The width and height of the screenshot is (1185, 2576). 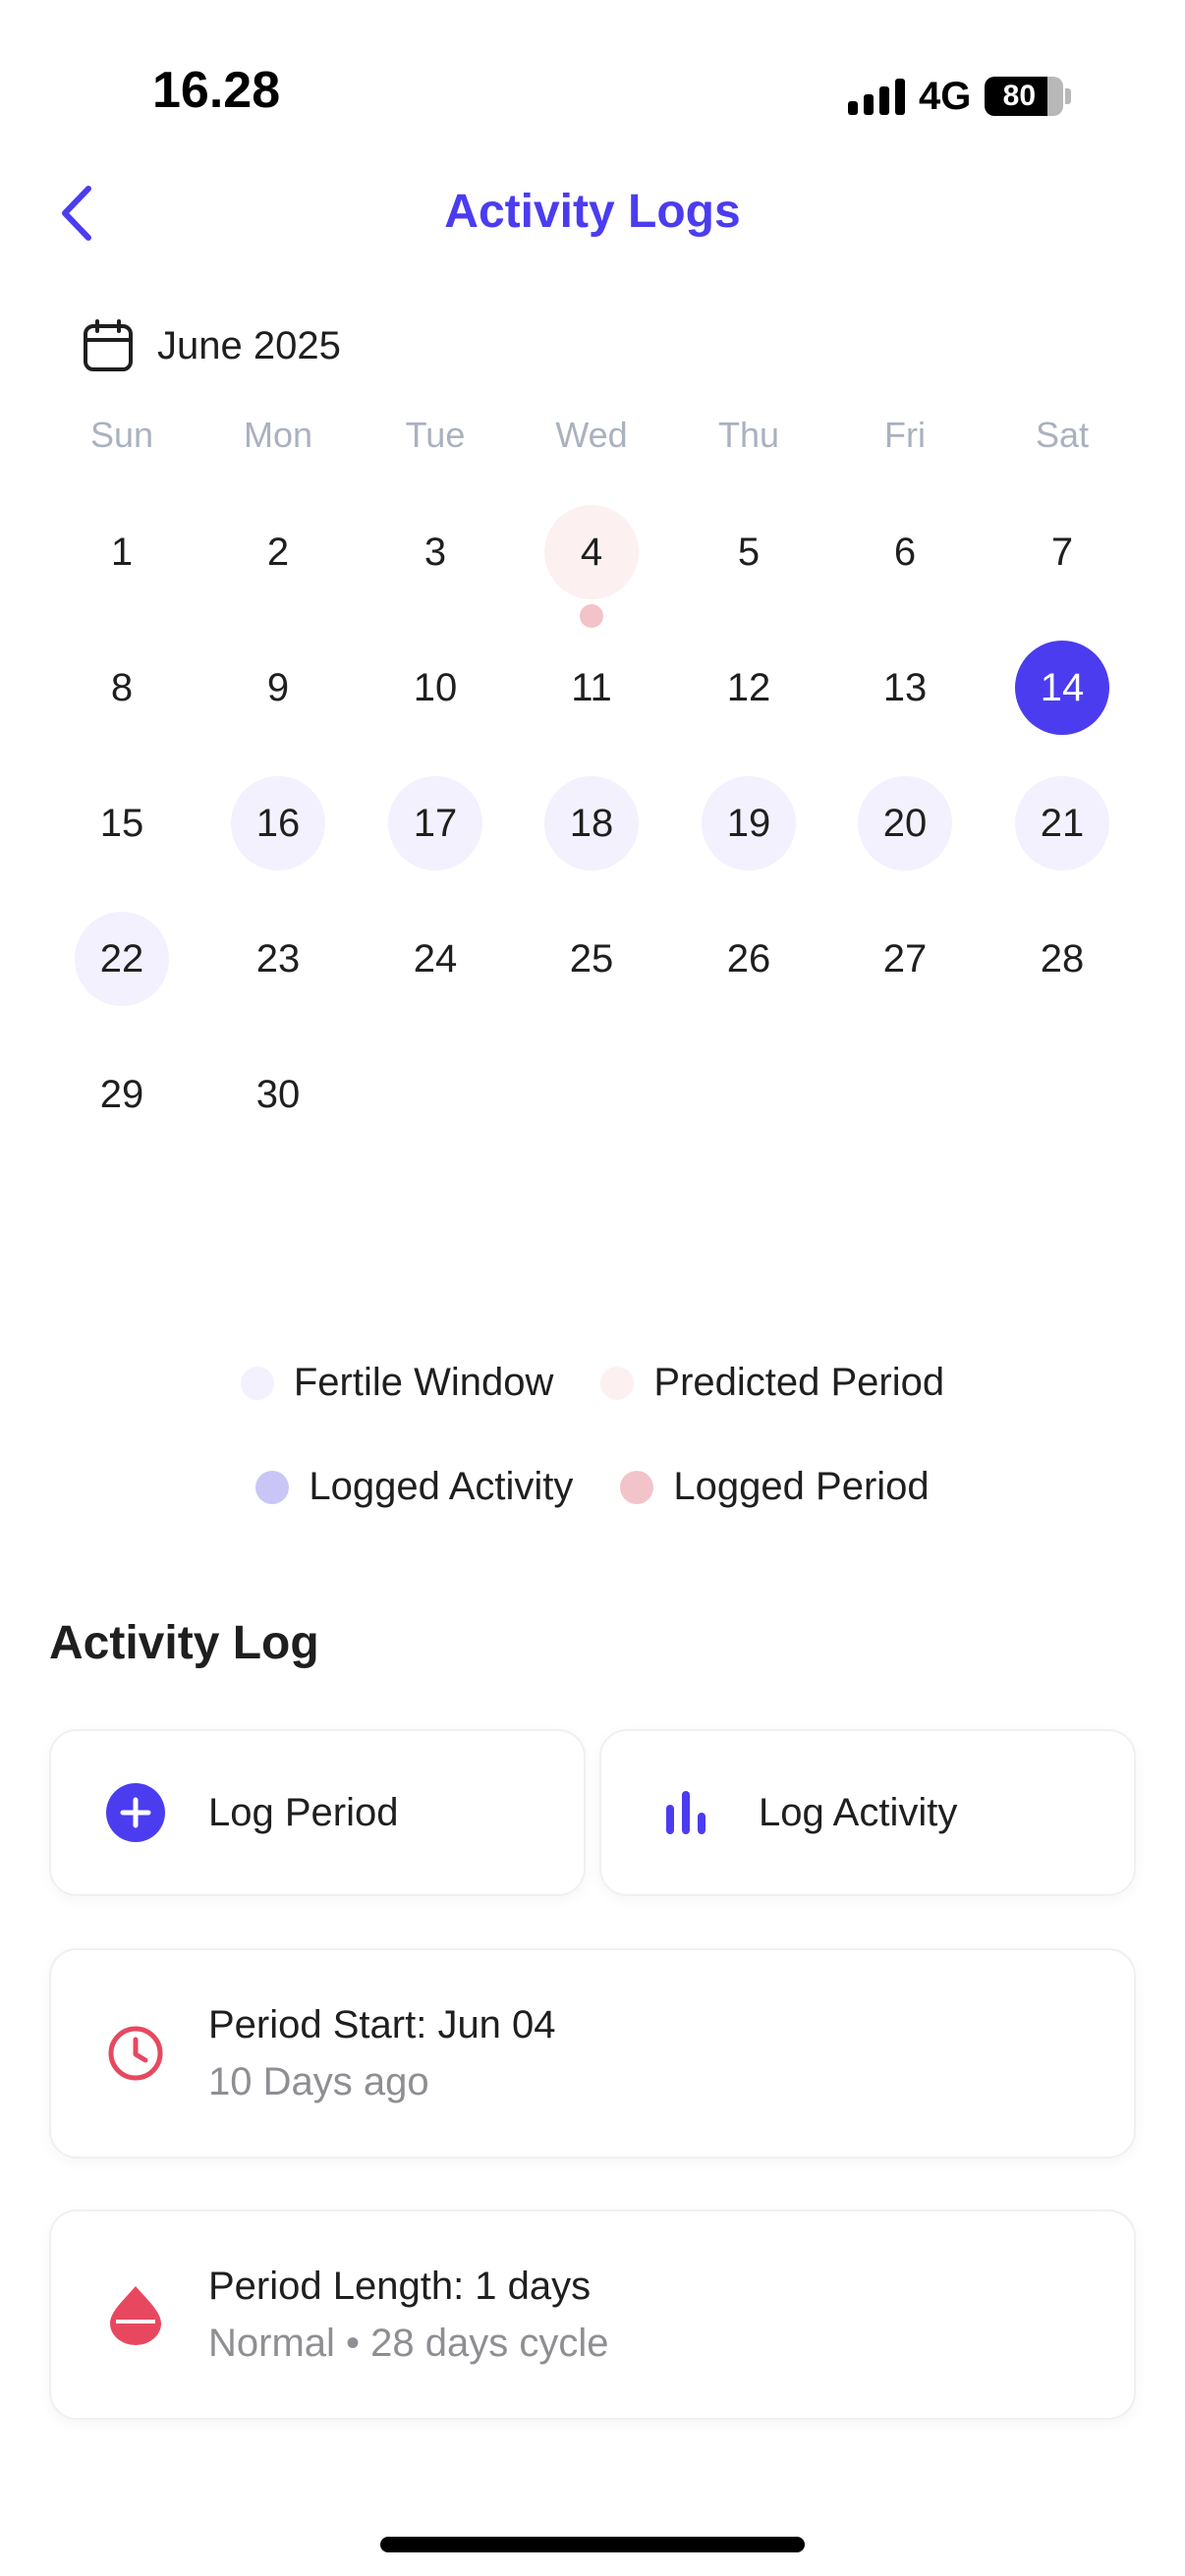 What do you see at coordinates (424, 1382) in the screenshot?
I see `legend-label: Fertile Window` at bounding box center [424, 1382].